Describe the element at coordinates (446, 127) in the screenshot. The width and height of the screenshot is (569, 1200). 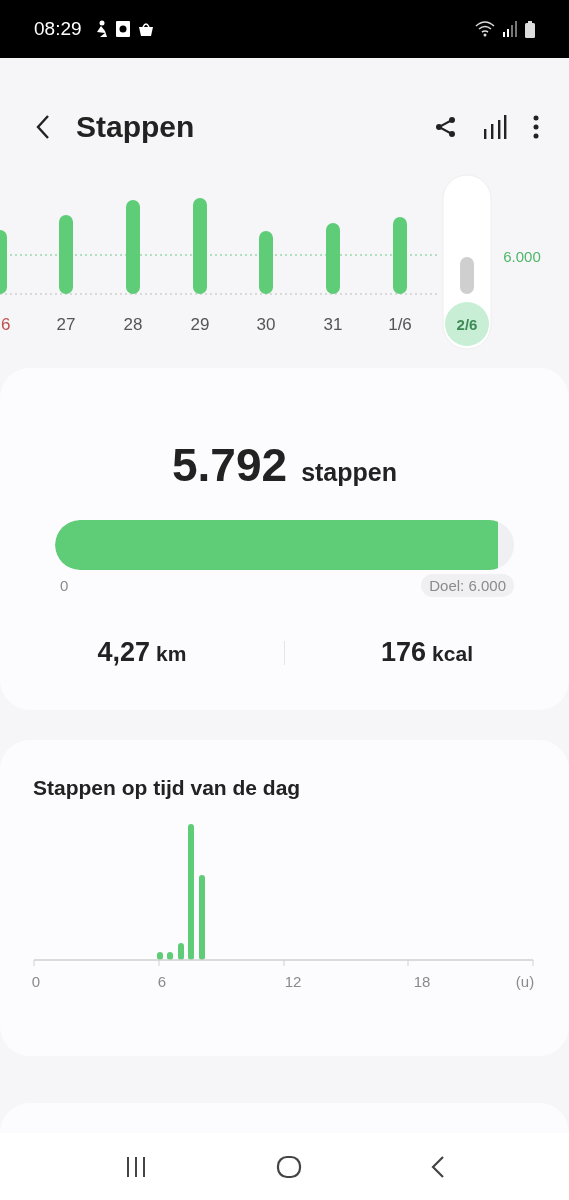
I see `share-icon` at that location.